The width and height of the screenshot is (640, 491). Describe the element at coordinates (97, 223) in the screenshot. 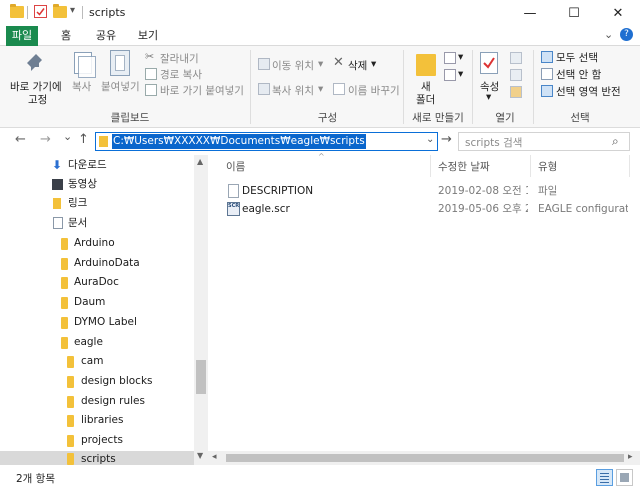

I see `nav-item-documents: 문서` at that location.